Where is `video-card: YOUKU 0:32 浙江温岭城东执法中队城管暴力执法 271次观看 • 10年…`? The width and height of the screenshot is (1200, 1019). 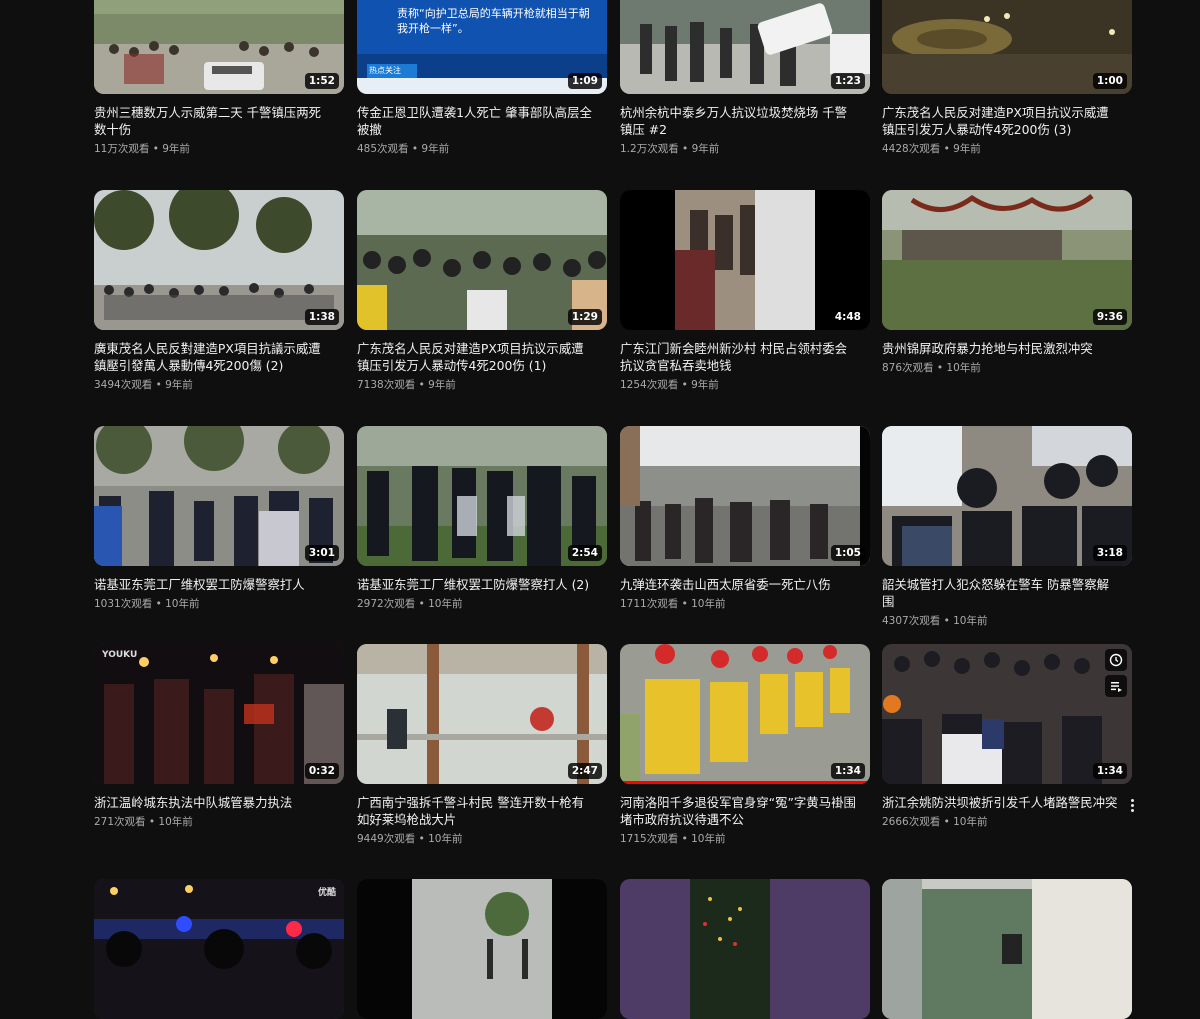
video-card: YOUKU 0:32 浙江温岭城东执法中队城管暴力执法 271次观看 • 10年… is located at coordinates (219, 736).